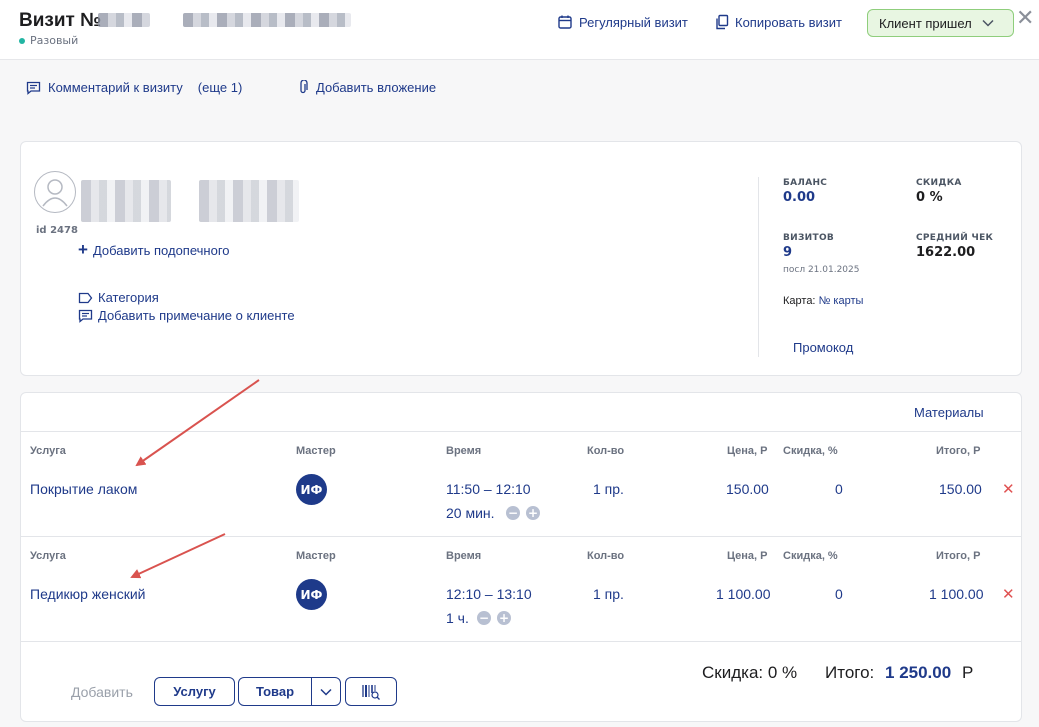  What do you see at coordinates (799, 301) in the screenshot?
I see `card-label: Карта:` at bounding box center [799, 301].